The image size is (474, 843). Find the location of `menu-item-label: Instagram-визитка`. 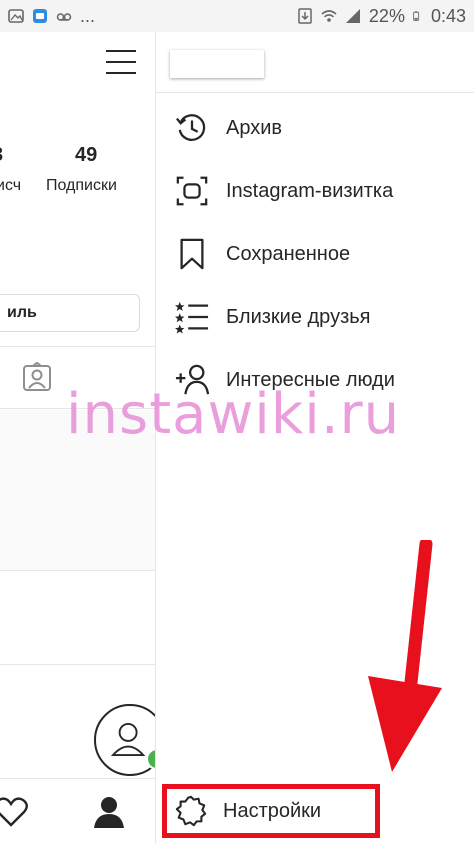

menu-item-label: Instagram-визитка is located at coordinates (310, 190).